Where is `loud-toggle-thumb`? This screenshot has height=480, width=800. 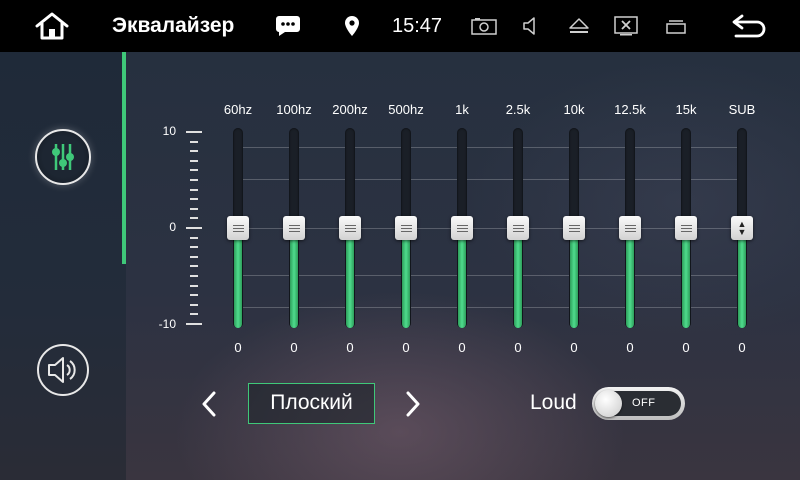 loud-toggle-thumb is located at coordinates (608, 403).